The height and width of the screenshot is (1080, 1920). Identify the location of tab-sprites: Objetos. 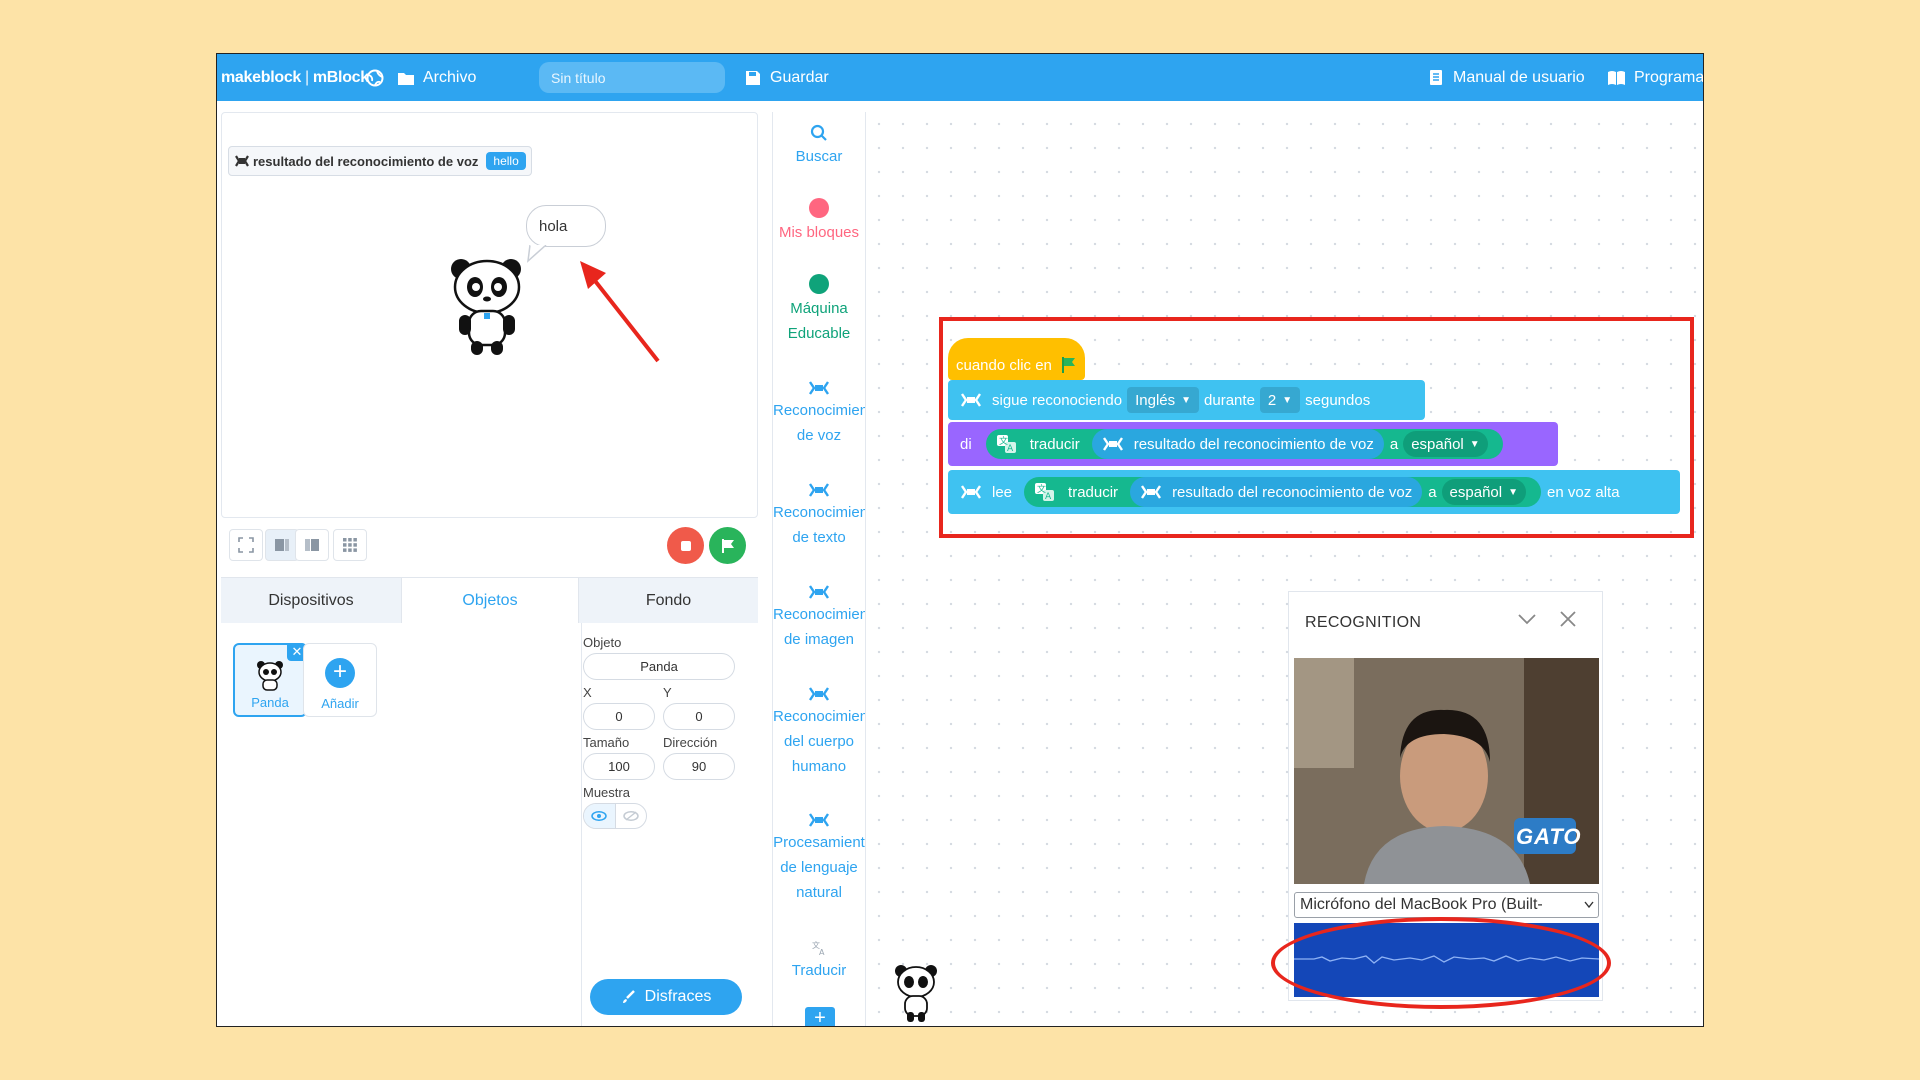
(490, 601).